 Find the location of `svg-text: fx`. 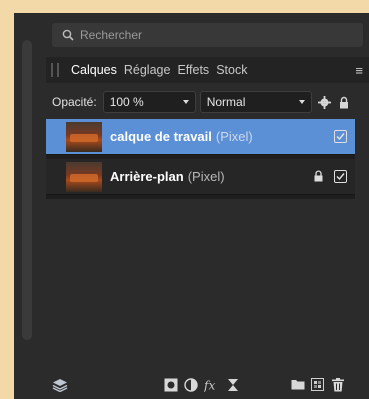

svg-text: fx is located at coordinates (209, 386).